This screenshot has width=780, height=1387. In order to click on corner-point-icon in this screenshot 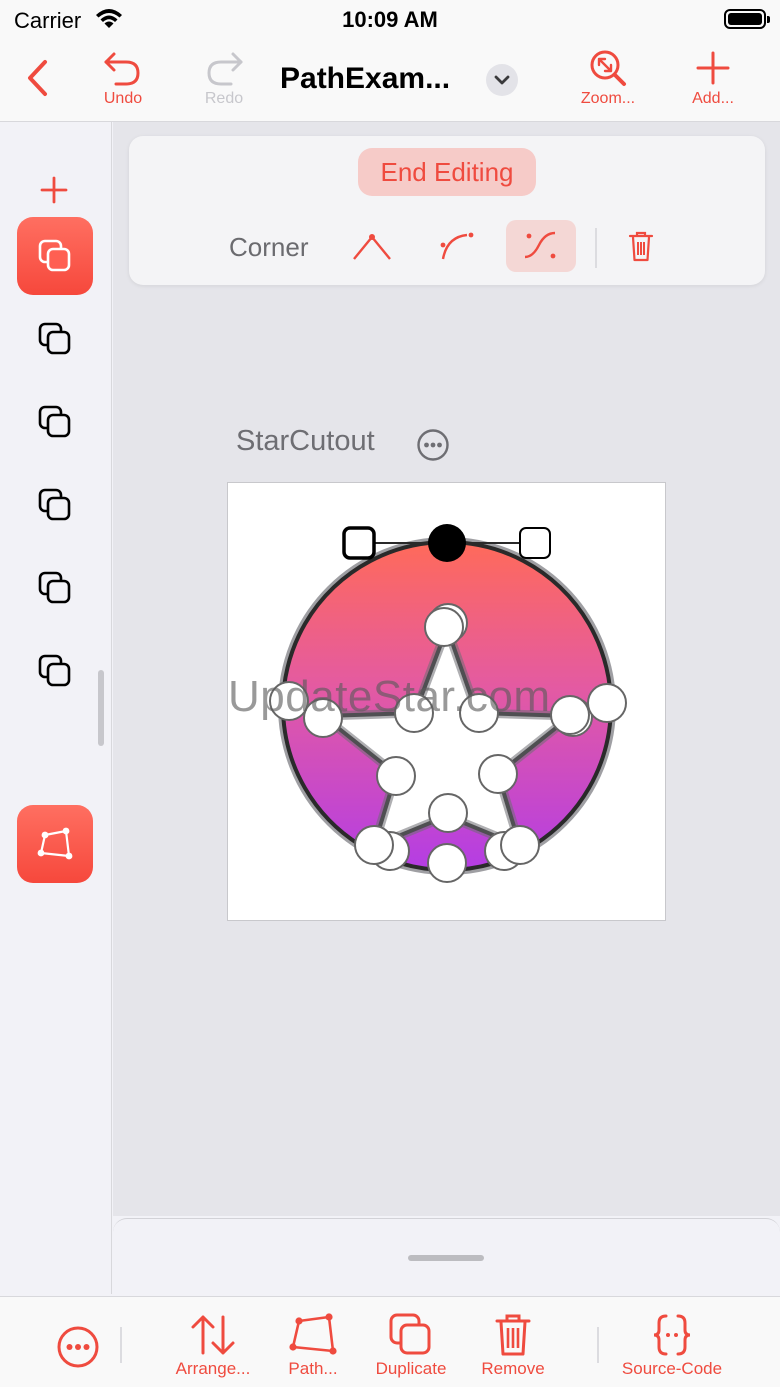, I will do `click(372, 247)`.